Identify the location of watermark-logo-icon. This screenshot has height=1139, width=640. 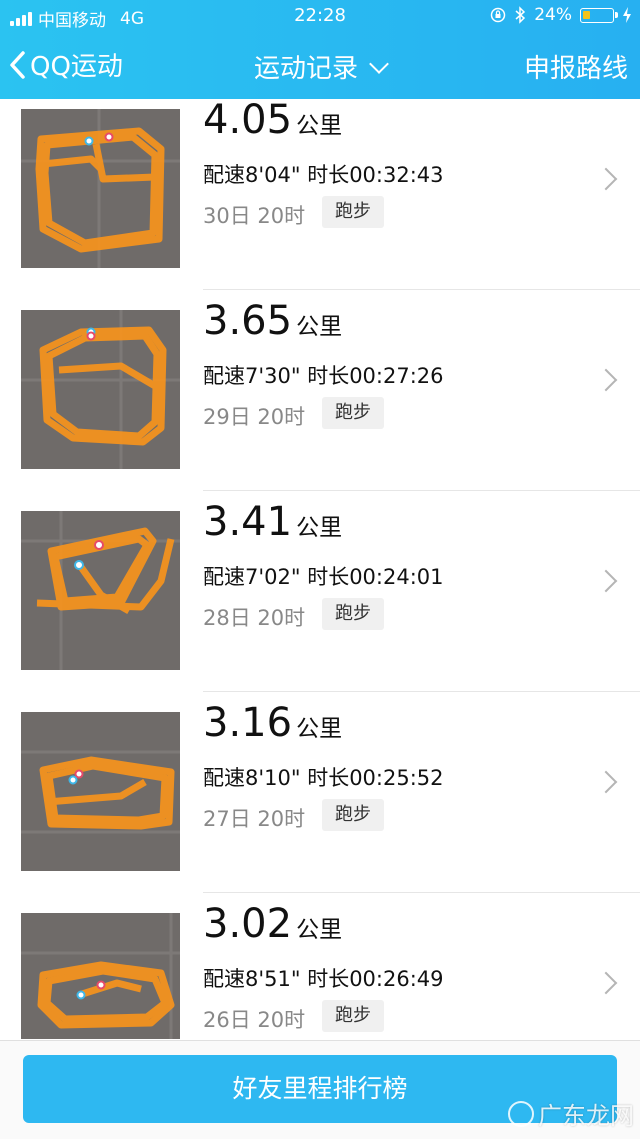
(521, 1113).